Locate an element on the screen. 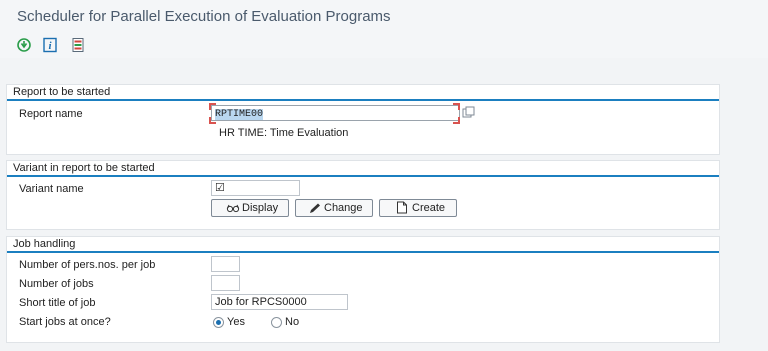 The width and height of the screenshot is (768, 351). information-icon: i is located at coordinates (50, 45).